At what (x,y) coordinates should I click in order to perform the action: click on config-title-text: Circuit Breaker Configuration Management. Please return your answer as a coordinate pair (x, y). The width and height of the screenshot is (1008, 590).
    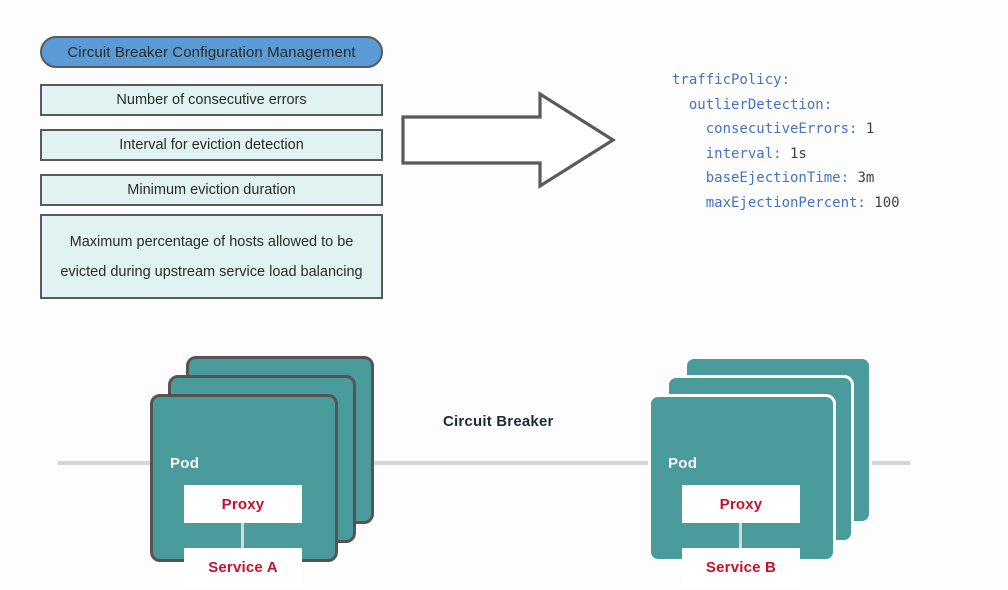
    Looking at the image, I should click on (211, 52).